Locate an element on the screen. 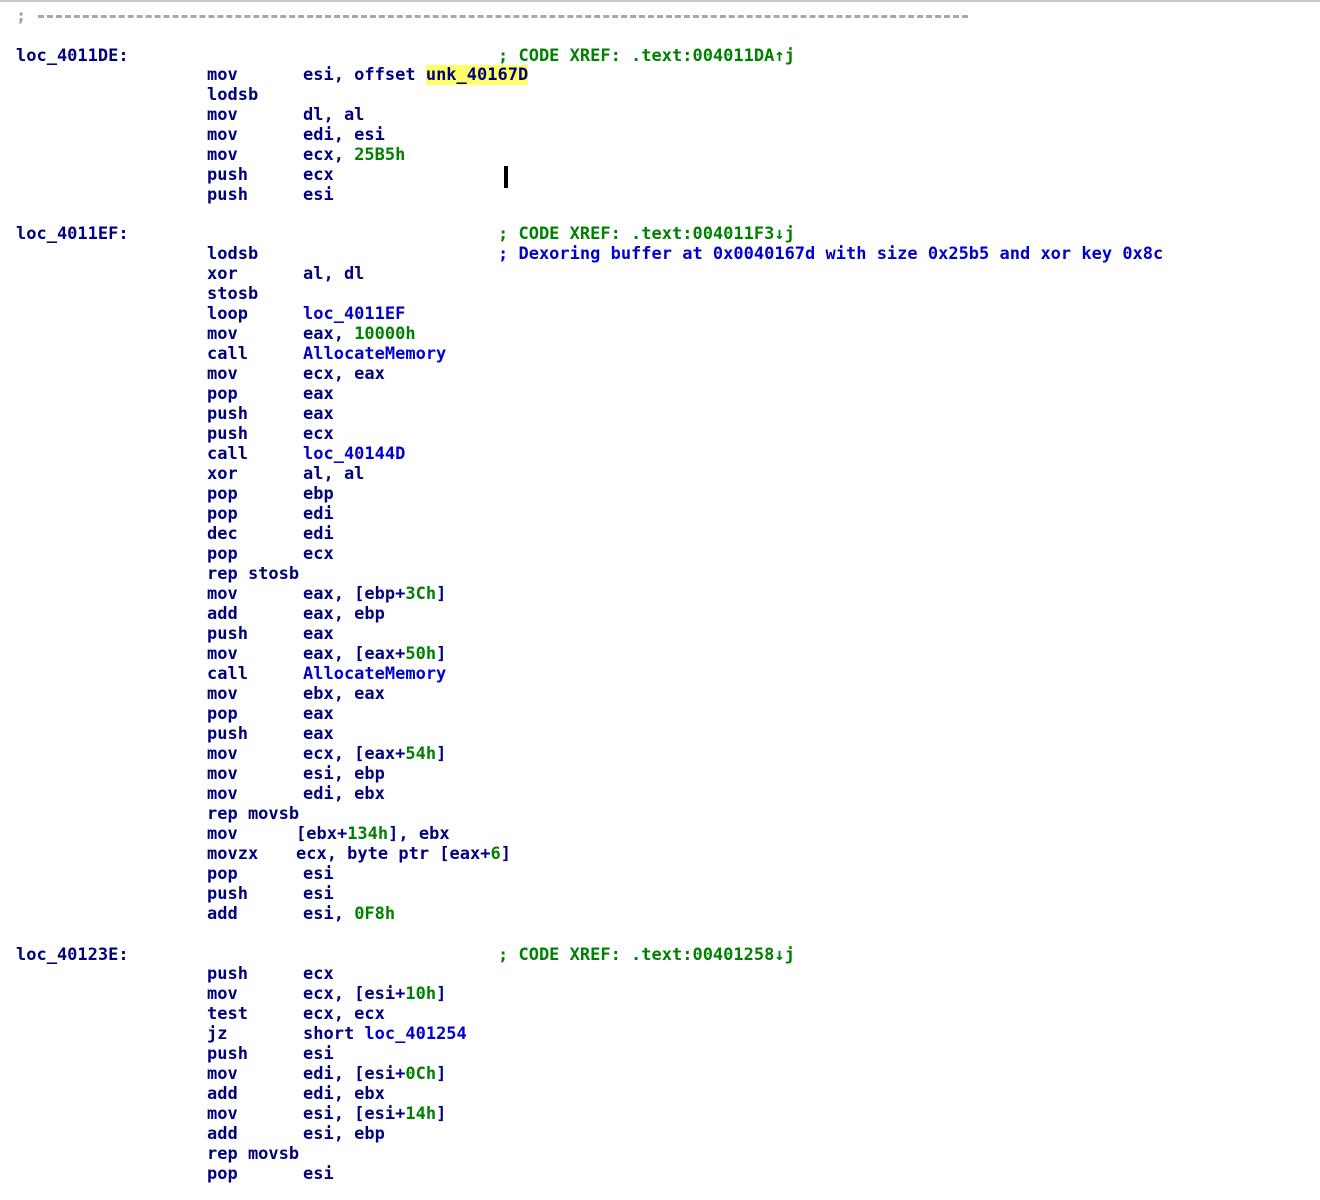  operand-symbol: loc_4011EF is located at coordinates (354, 314).